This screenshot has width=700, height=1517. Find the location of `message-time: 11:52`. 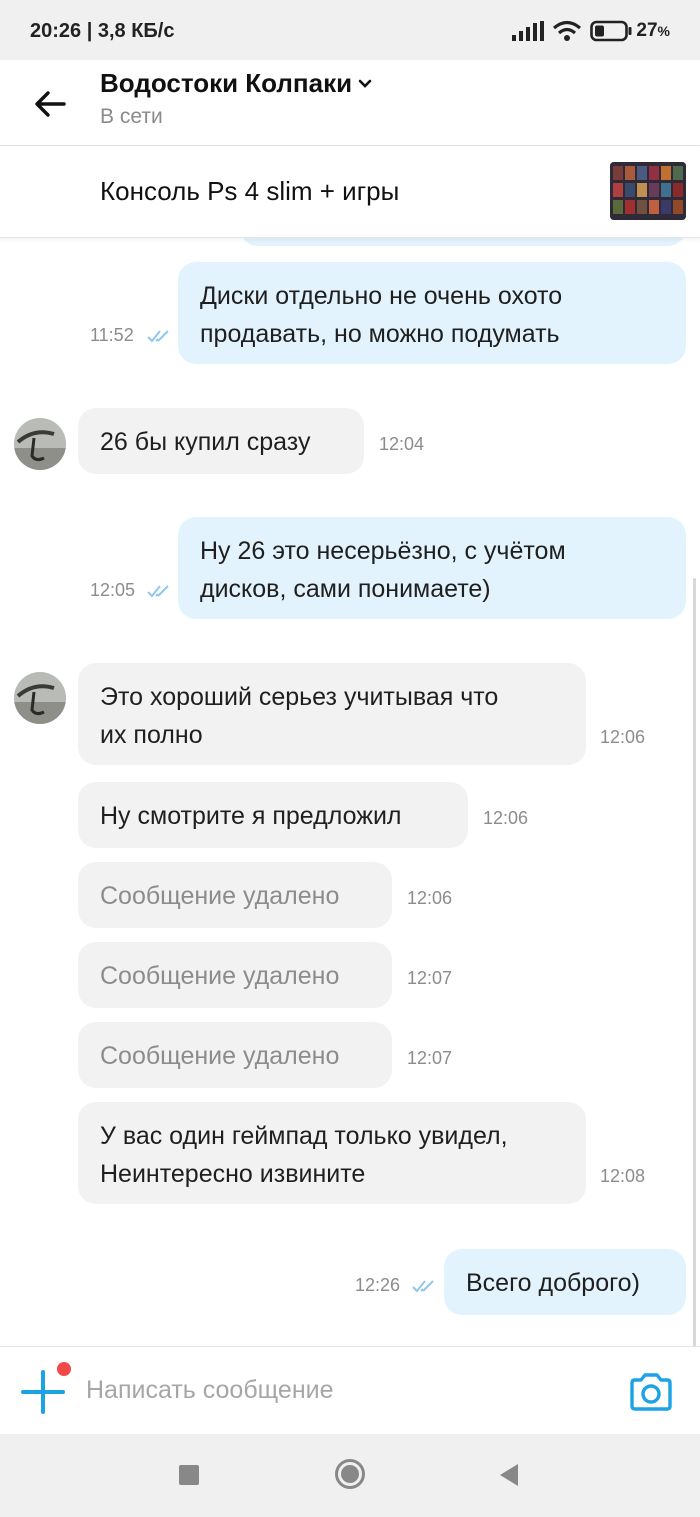

message-time: 11:52 is located at coordinates (112, 335).